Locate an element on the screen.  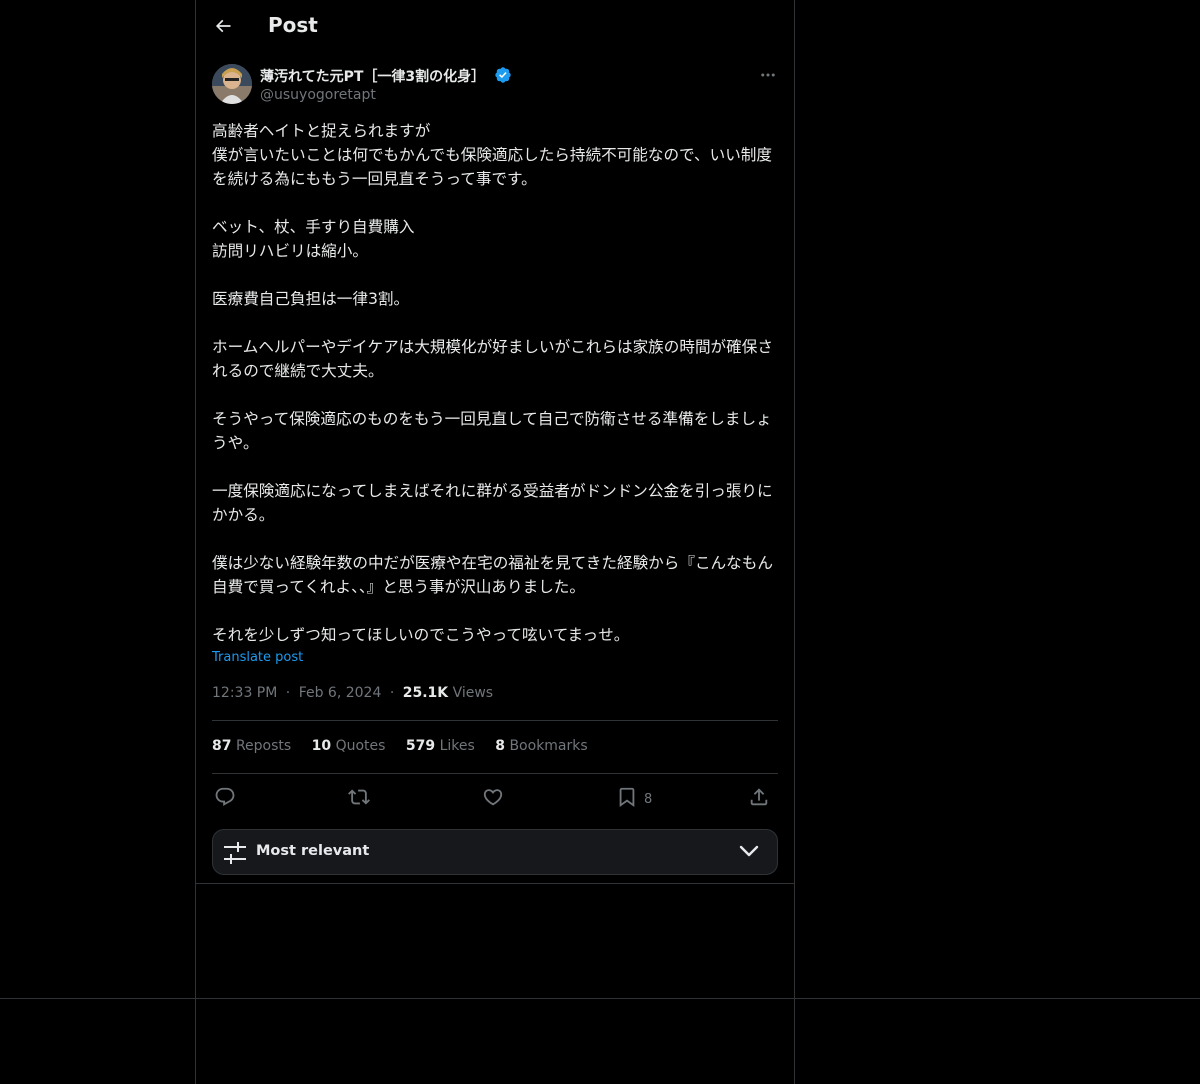
reply-sort-dropdown: Most relevant is located at coordinates (495, 852).